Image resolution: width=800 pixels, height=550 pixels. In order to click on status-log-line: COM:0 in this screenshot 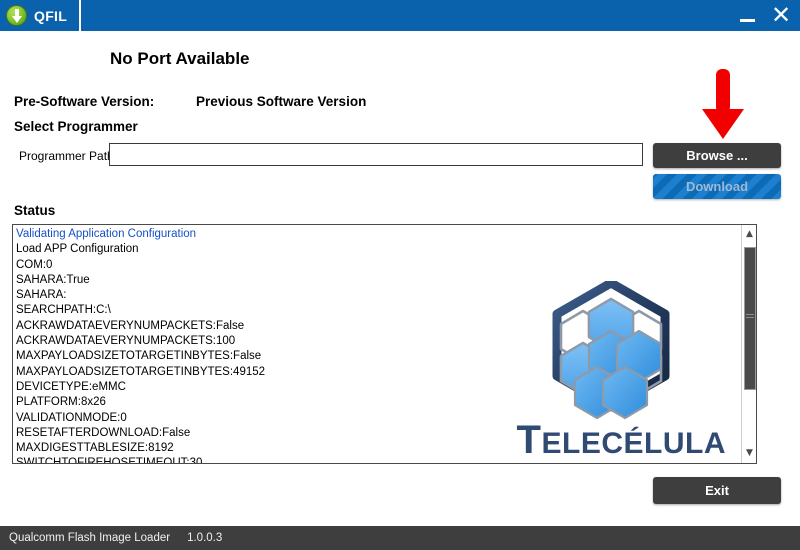, I will do `click(34, 264)`.